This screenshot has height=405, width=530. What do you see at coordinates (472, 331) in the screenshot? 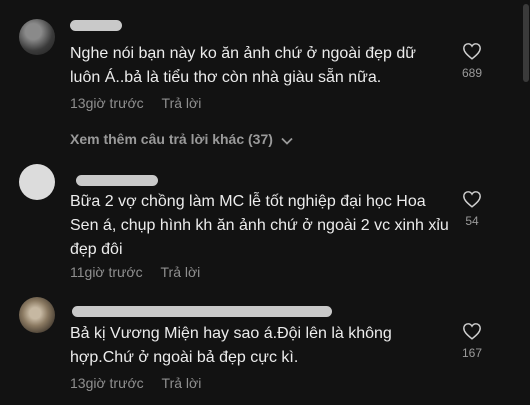
I see `heart-outline-icon` at bounding box center [472, 331].